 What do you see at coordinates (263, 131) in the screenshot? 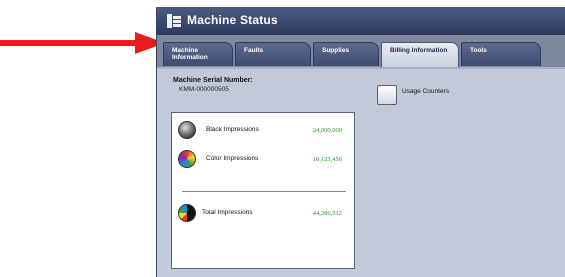
I see `black-impressions-row: Black Impressions 24,000,000` at bounding box center [263, 131].